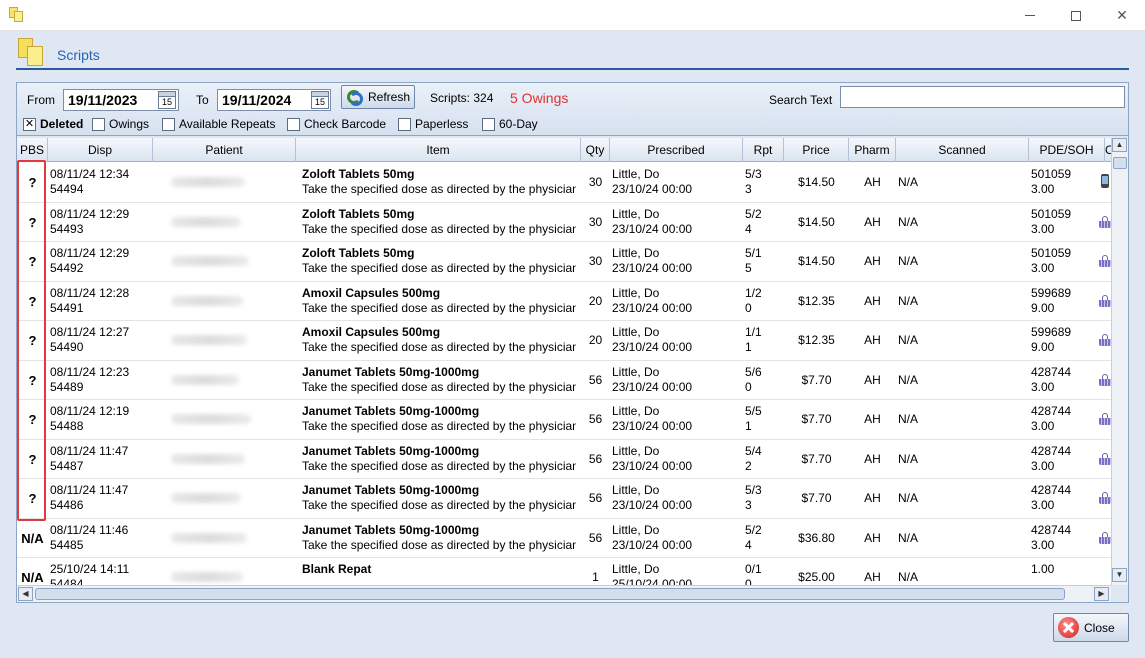  Describe the element at coordinates (753, 529) in the screenshot. I see `repeat-fraction: 5/2` at that location.